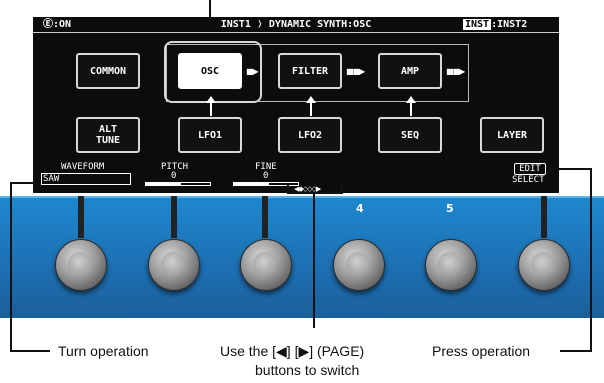 The width and height of the screenshot is (604, 383). I want to click on turn-bracket-side, so click(11, 267).